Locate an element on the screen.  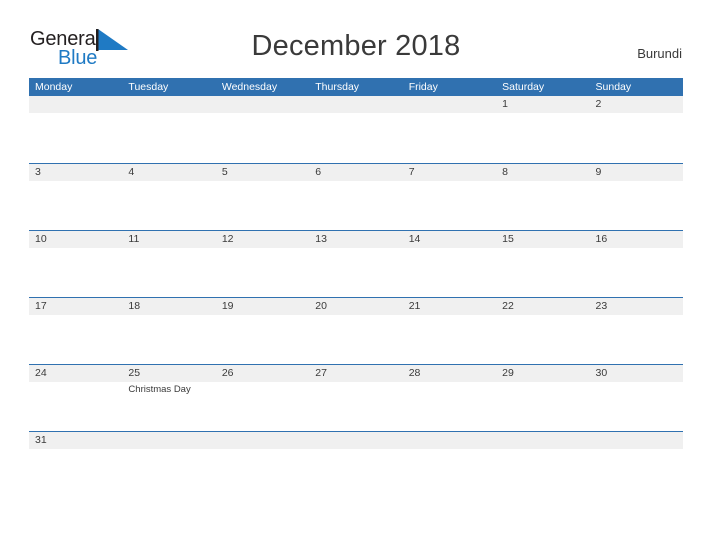
day-cell: 16 is located at coordinates (636, 264).